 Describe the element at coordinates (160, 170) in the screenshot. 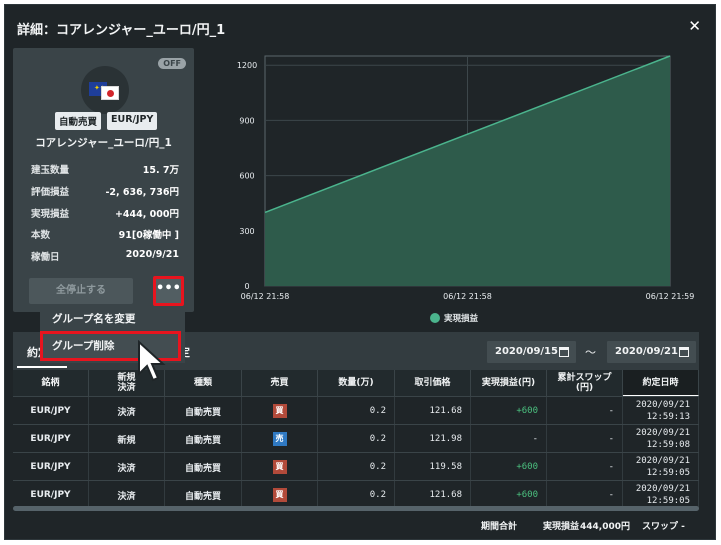

I see `stat-value: 15. 7万` at that location.